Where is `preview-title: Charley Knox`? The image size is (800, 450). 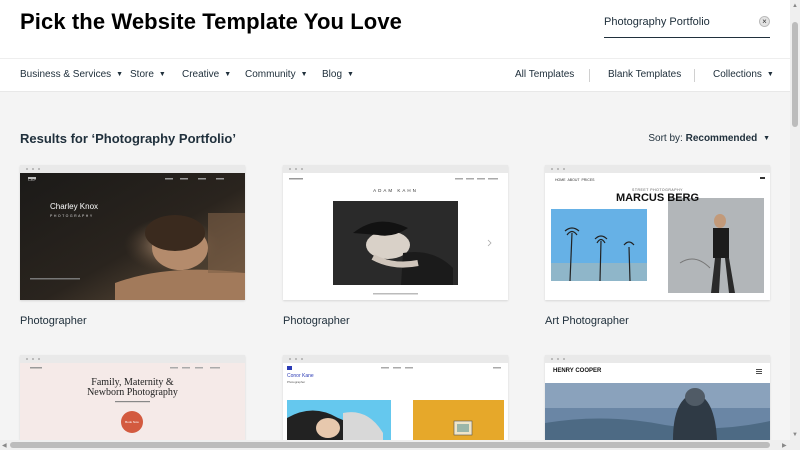 preview-title: Charley Knox is located at coordinates (74, 206).